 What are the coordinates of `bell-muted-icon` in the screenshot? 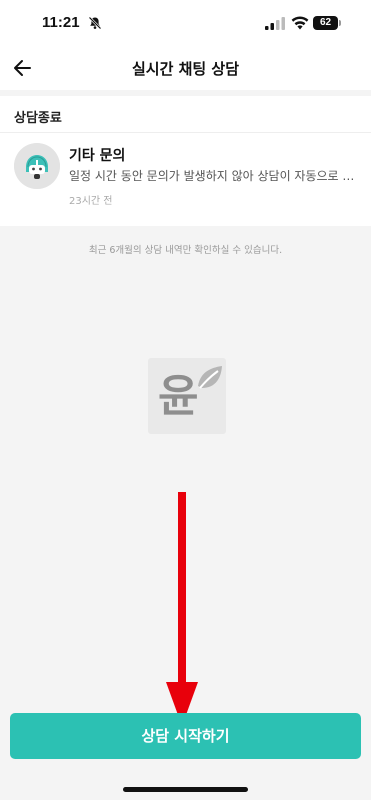 It's located at (95, 23).